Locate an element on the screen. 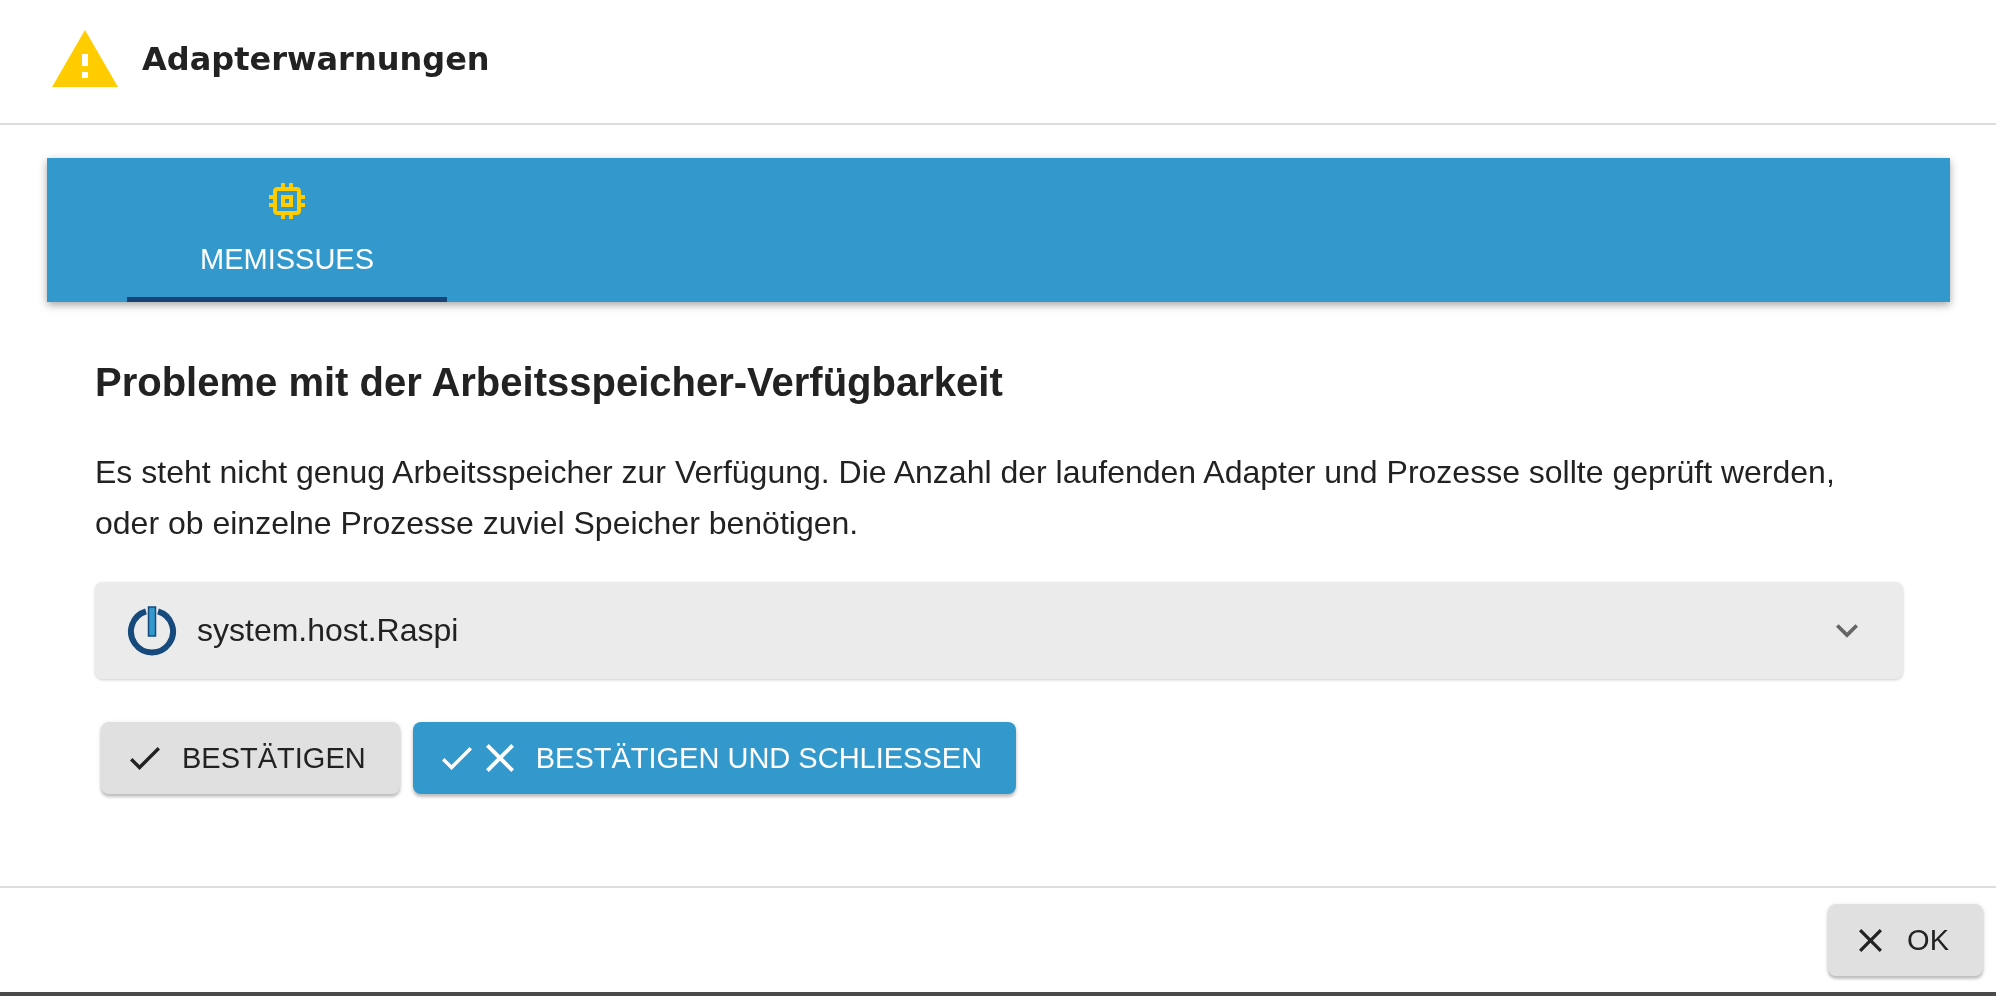 The height and width of the screenshot is (996, 1996). ok-button: OK is located at coordinates (1905, 940).